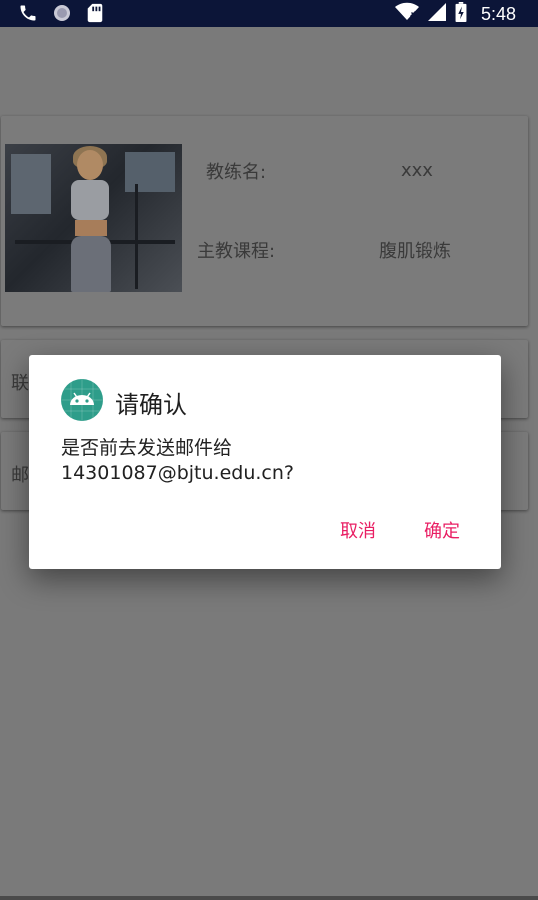 The height and width of the screenshot is (900, 538). What do you see at coordinates (20, 475) in the screenshot?
I see `email-label: 邮` at bounding box center [20, 475].